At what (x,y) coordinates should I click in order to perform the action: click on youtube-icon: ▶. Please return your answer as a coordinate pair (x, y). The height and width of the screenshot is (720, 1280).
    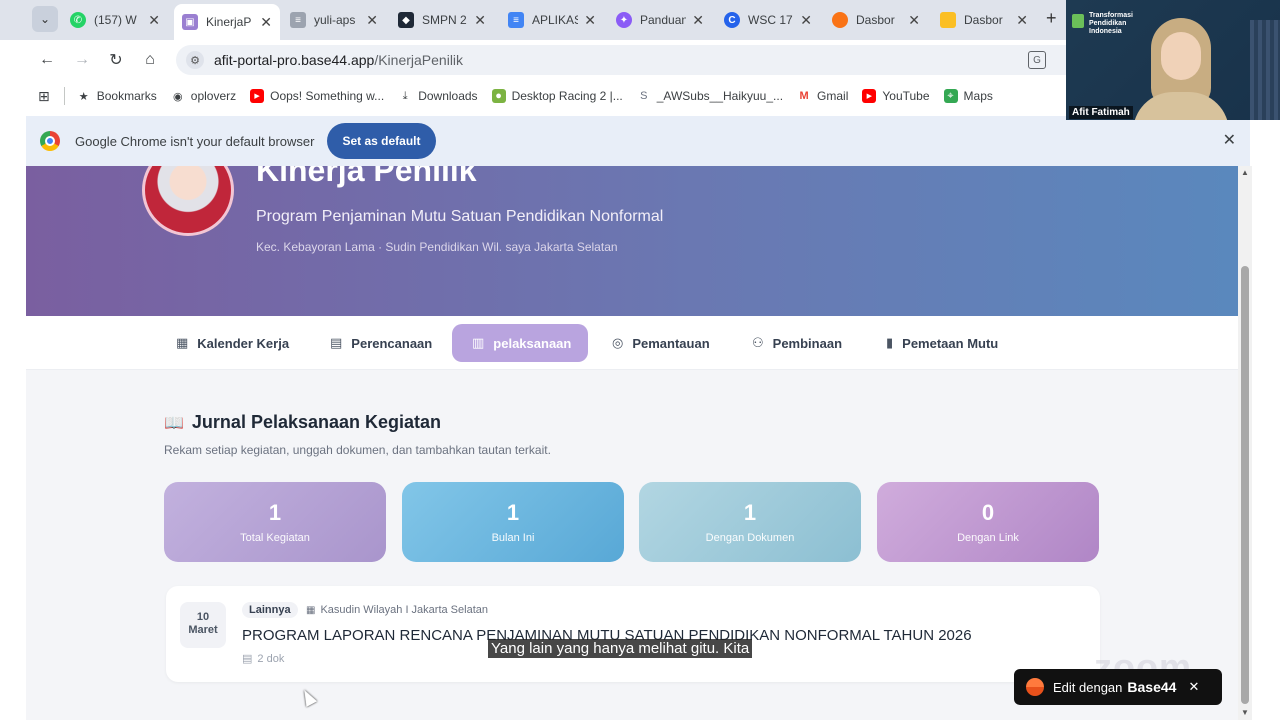
    Looking at the image, I should click on (257, 96).